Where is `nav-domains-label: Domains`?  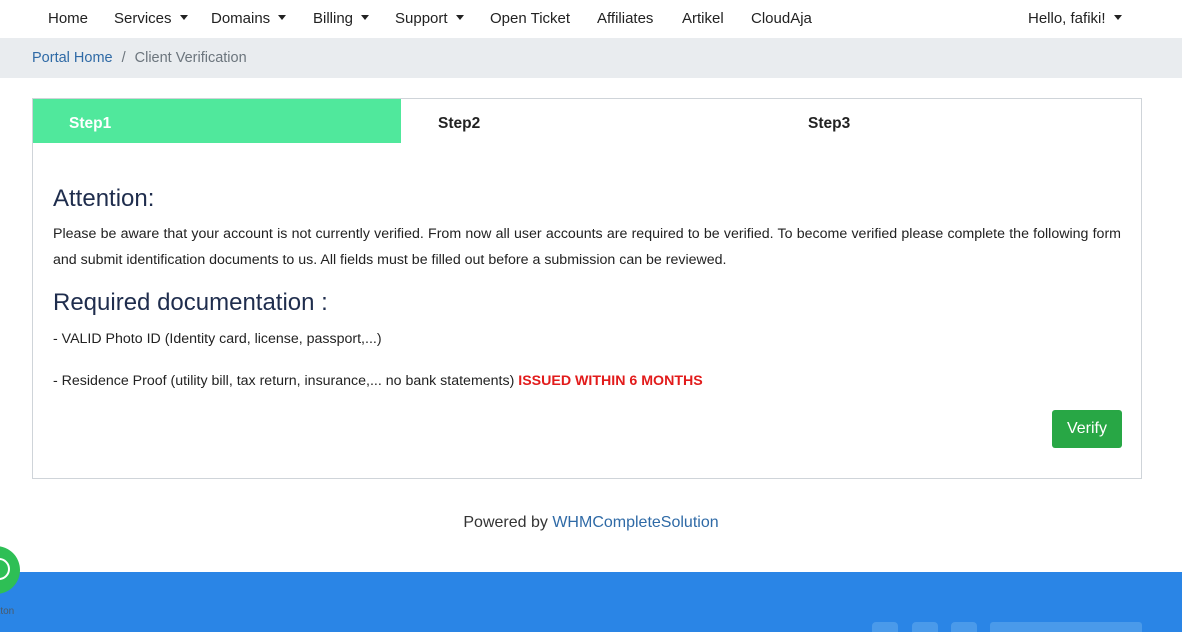
nav-domains-label: Domains is located at coordinates (241, 18).